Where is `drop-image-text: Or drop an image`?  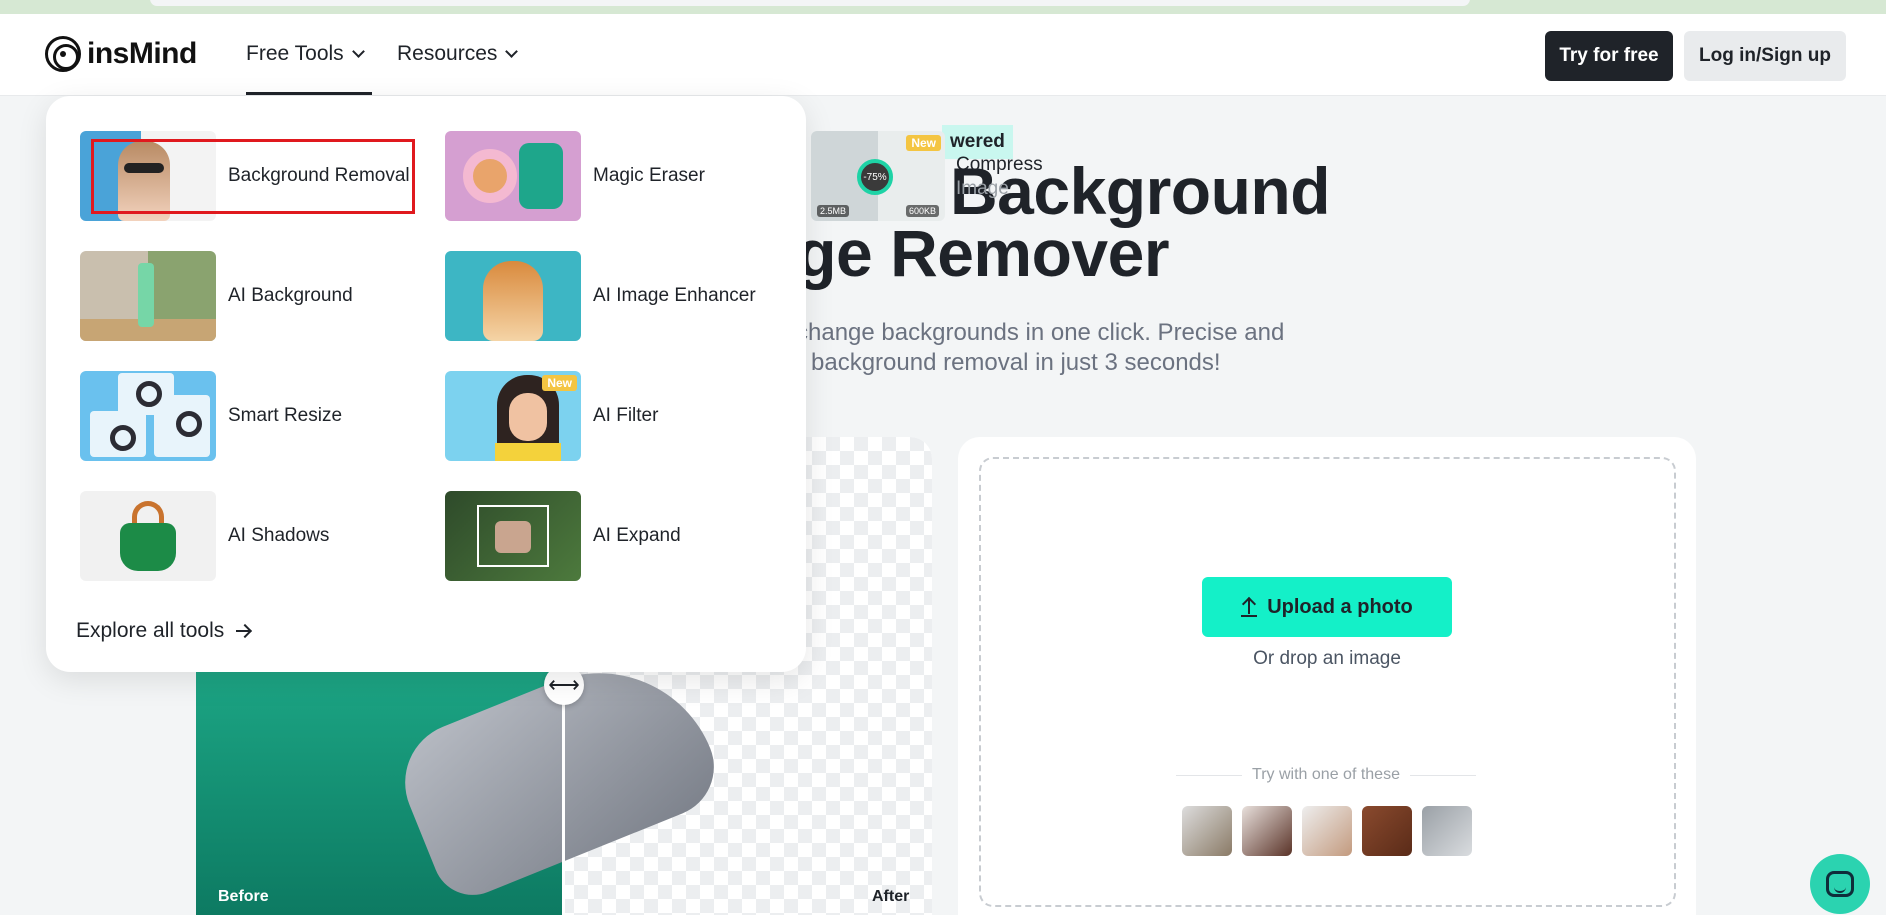
drop-image-text: Or drop an image is located at coordinates (1327, 658).